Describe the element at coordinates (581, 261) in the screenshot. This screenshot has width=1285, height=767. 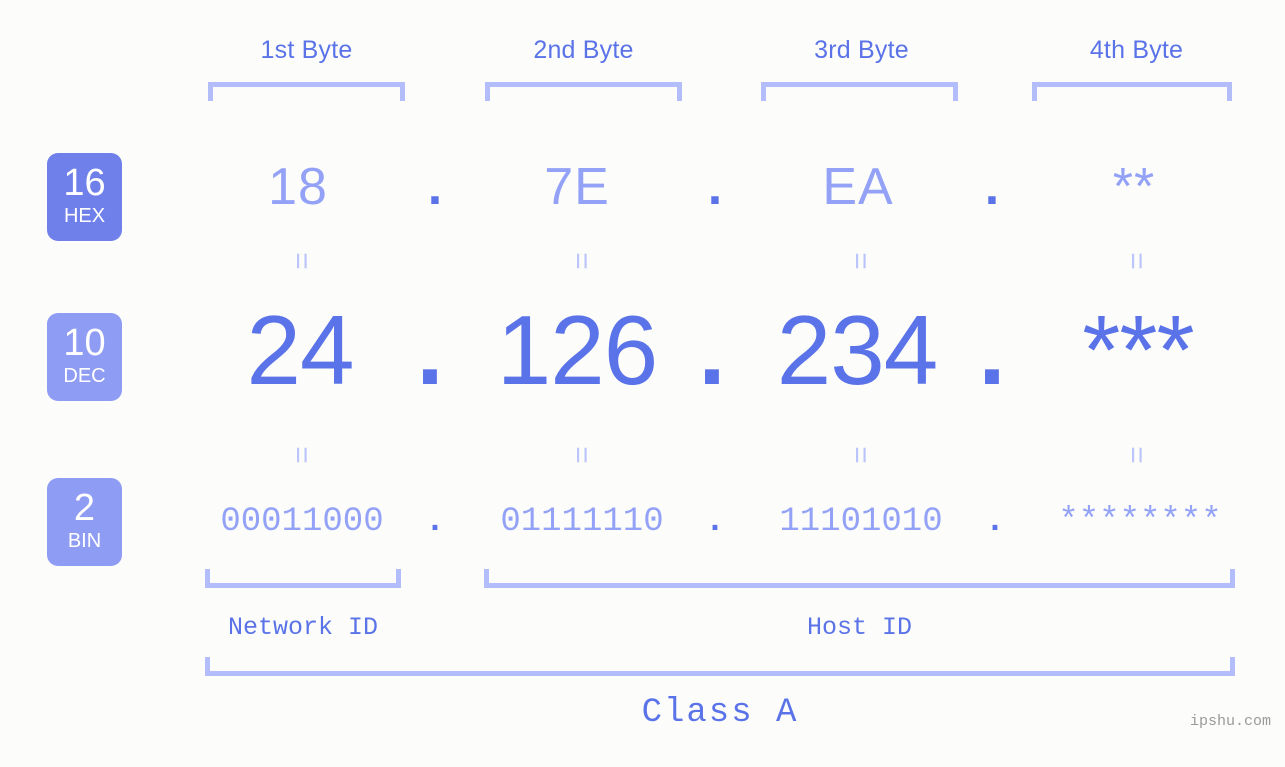
I see `equals-mark-hex-dec-2: =` at that location.